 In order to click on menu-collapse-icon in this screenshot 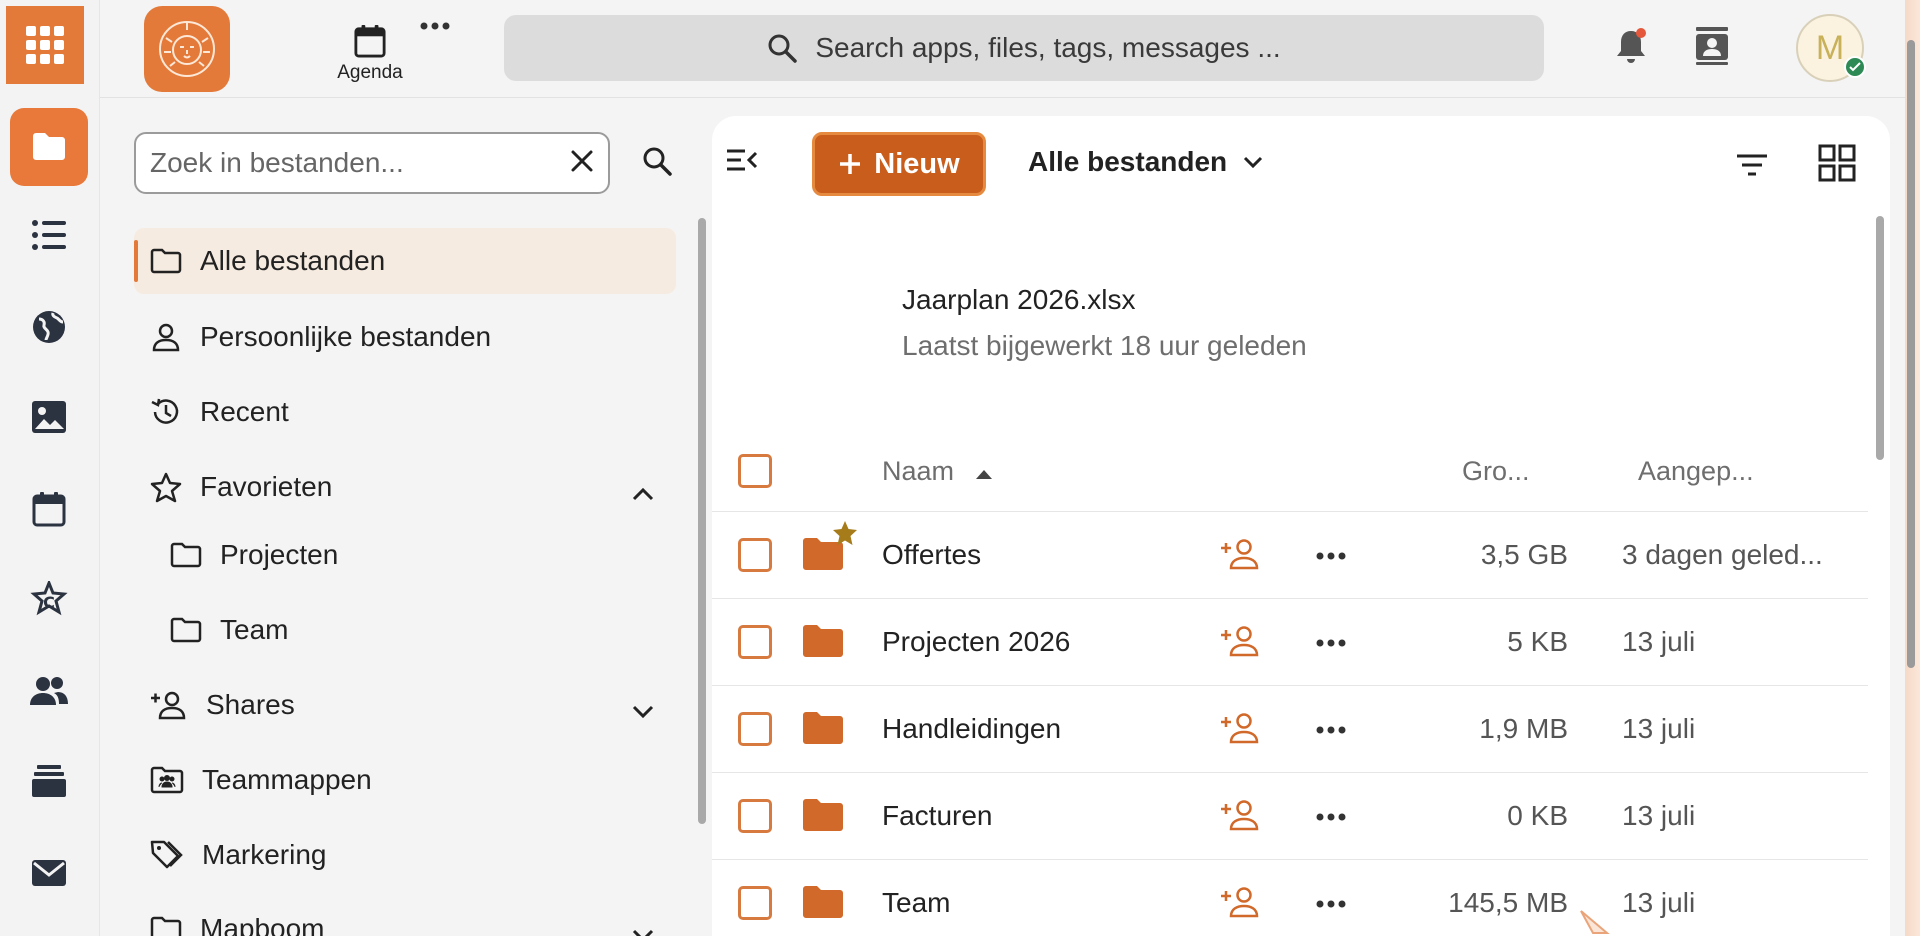, I will do `click(742, 160)`.